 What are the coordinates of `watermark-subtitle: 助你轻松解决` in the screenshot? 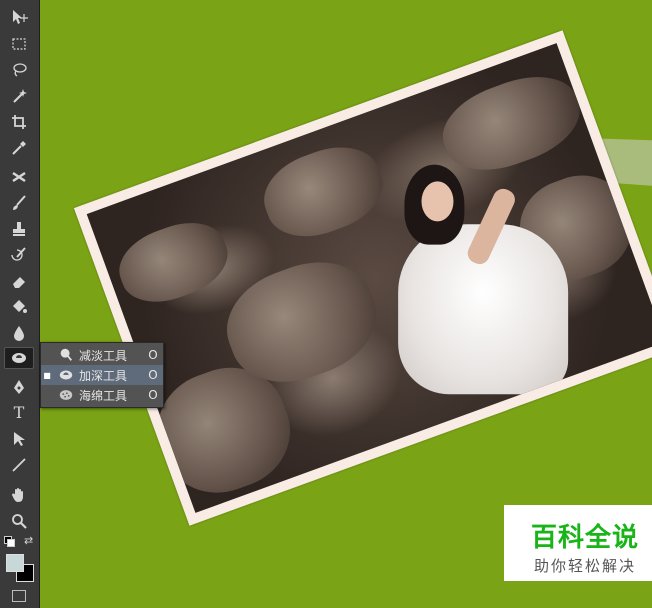 It's located at (584, 566).